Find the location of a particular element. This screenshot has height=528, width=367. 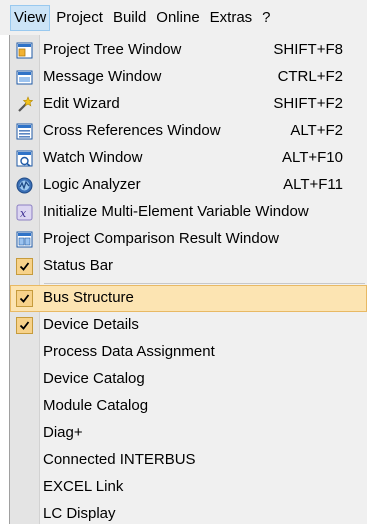

menu-item-module-catalog: Module Catalog is located at coordinates (188, 406).